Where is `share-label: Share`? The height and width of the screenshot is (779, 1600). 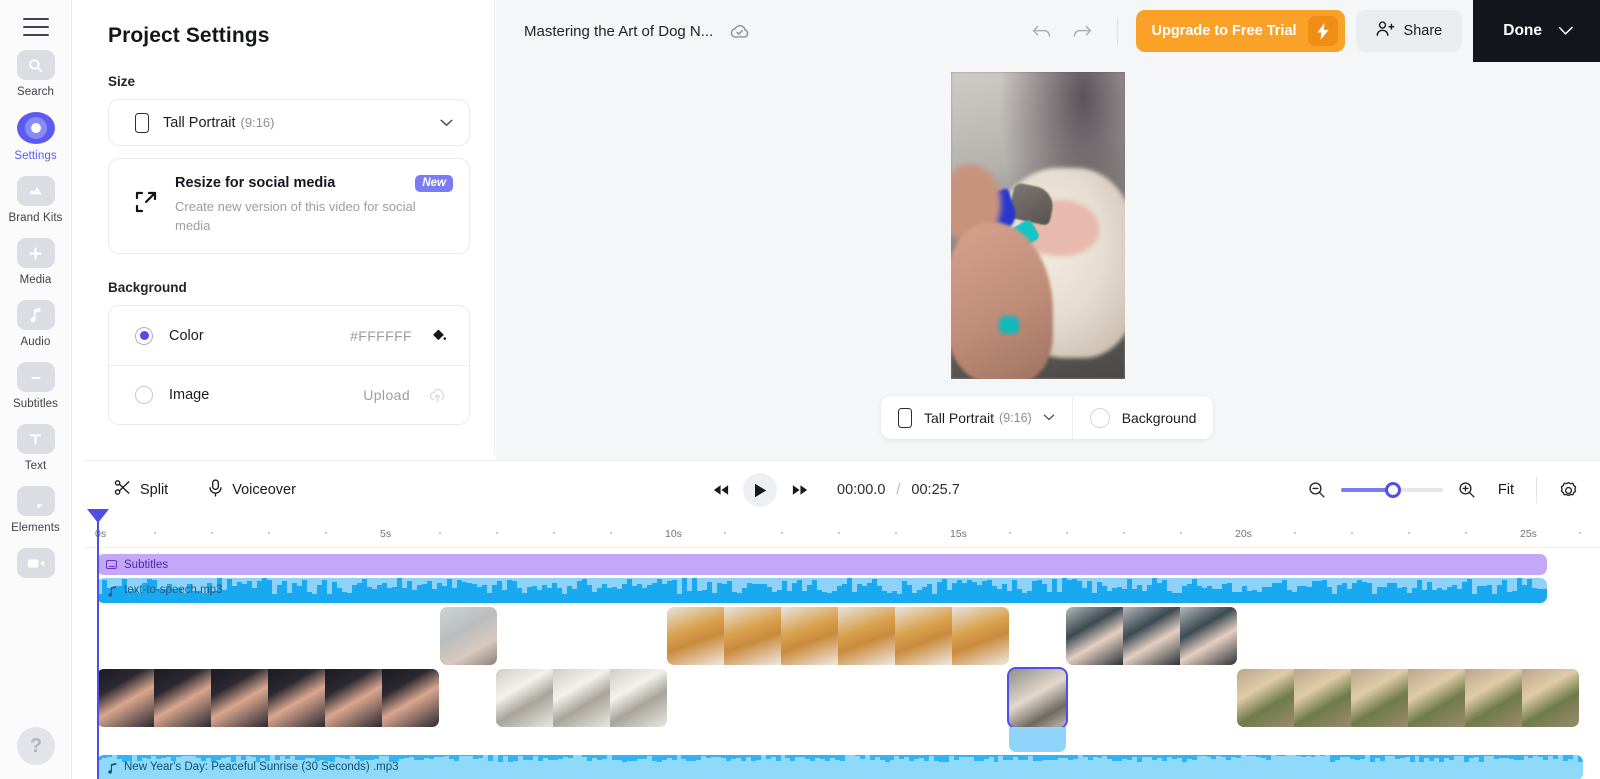
share-label: Share is located at coordinates (1423, 31).